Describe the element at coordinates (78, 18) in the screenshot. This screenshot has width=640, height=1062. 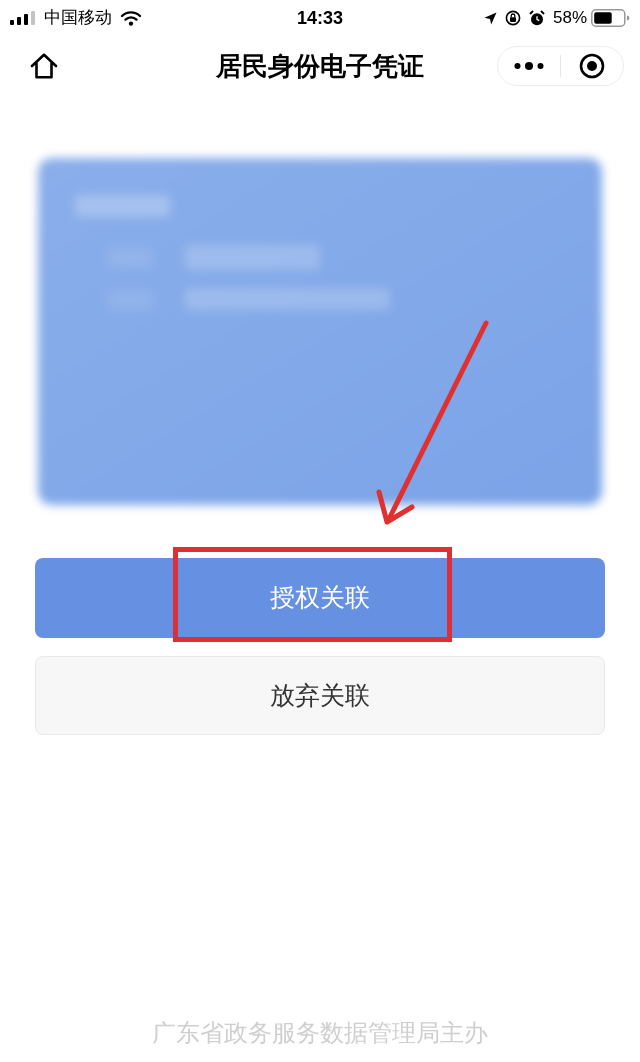
I see `carrier-name: 中国移动` at that location.